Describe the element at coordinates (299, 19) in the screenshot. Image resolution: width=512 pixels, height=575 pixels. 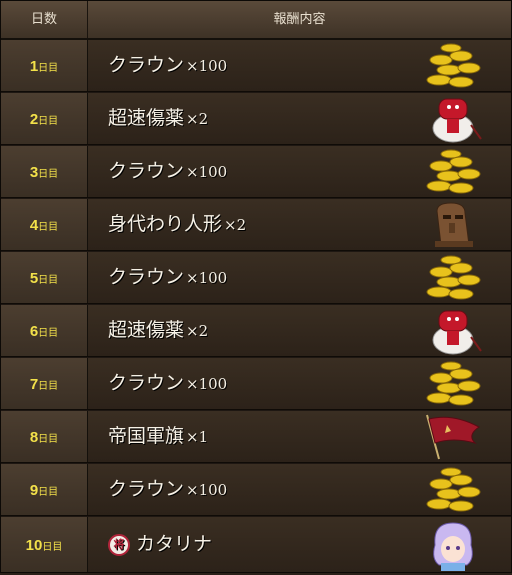
I see `reward-column-header: 報酬内容` at that location.